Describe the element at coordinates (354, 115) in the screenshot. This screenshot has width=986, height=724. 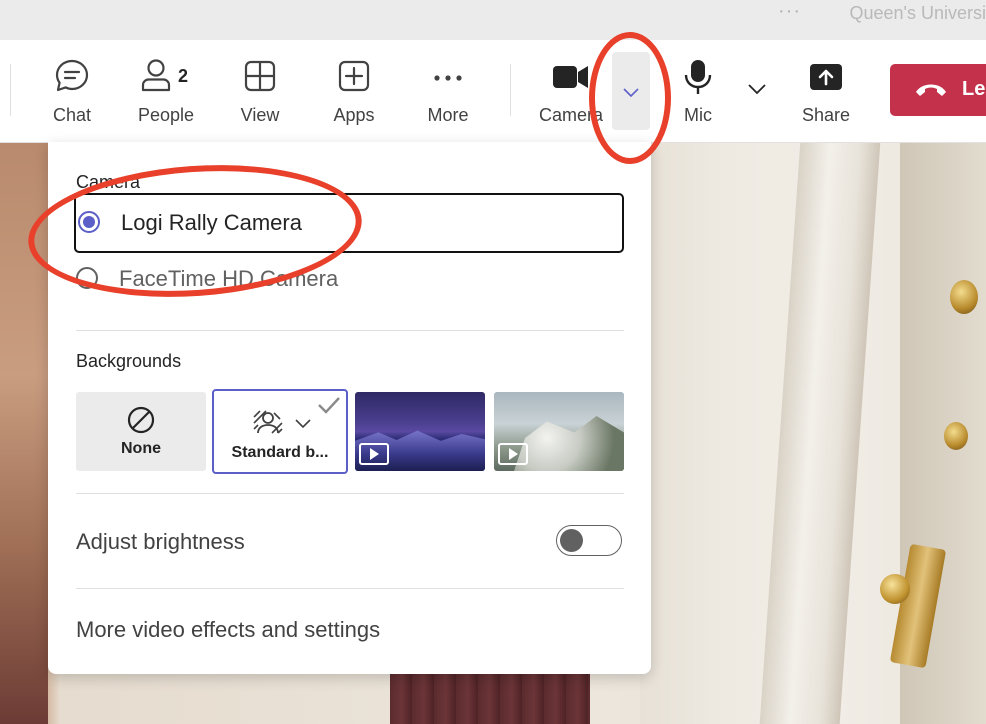
I see `apps-label: Apps` at that location.